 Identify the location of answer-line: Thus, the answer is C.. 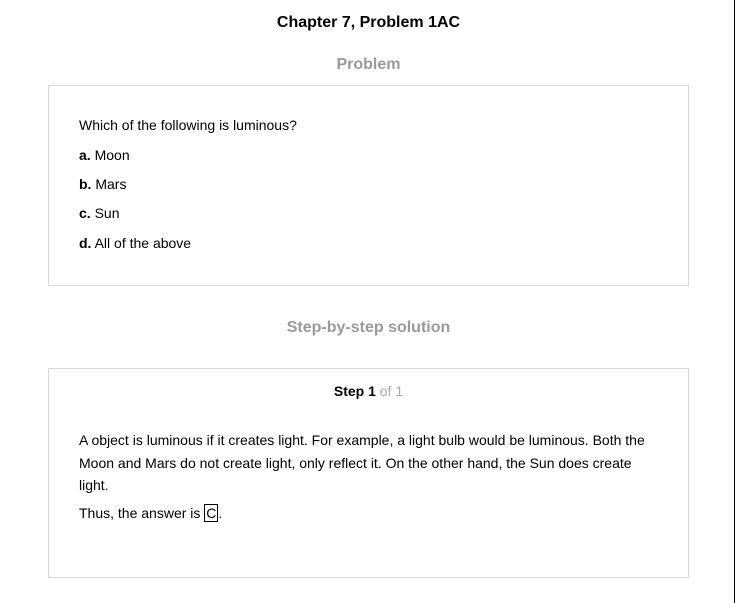
(150, 513).